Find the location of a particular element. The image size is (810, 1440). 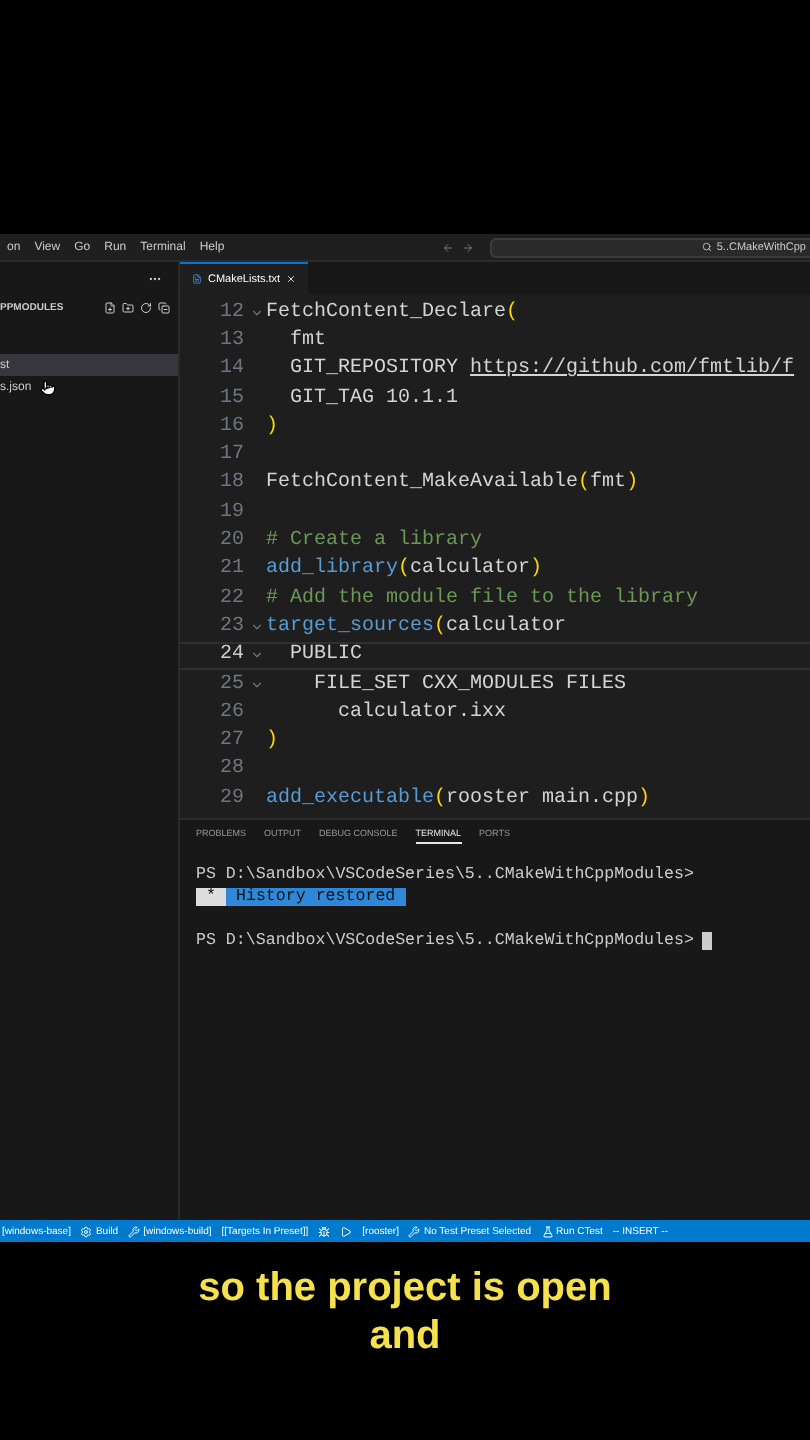

line-number: 27 is located at coordinates (231, 741).